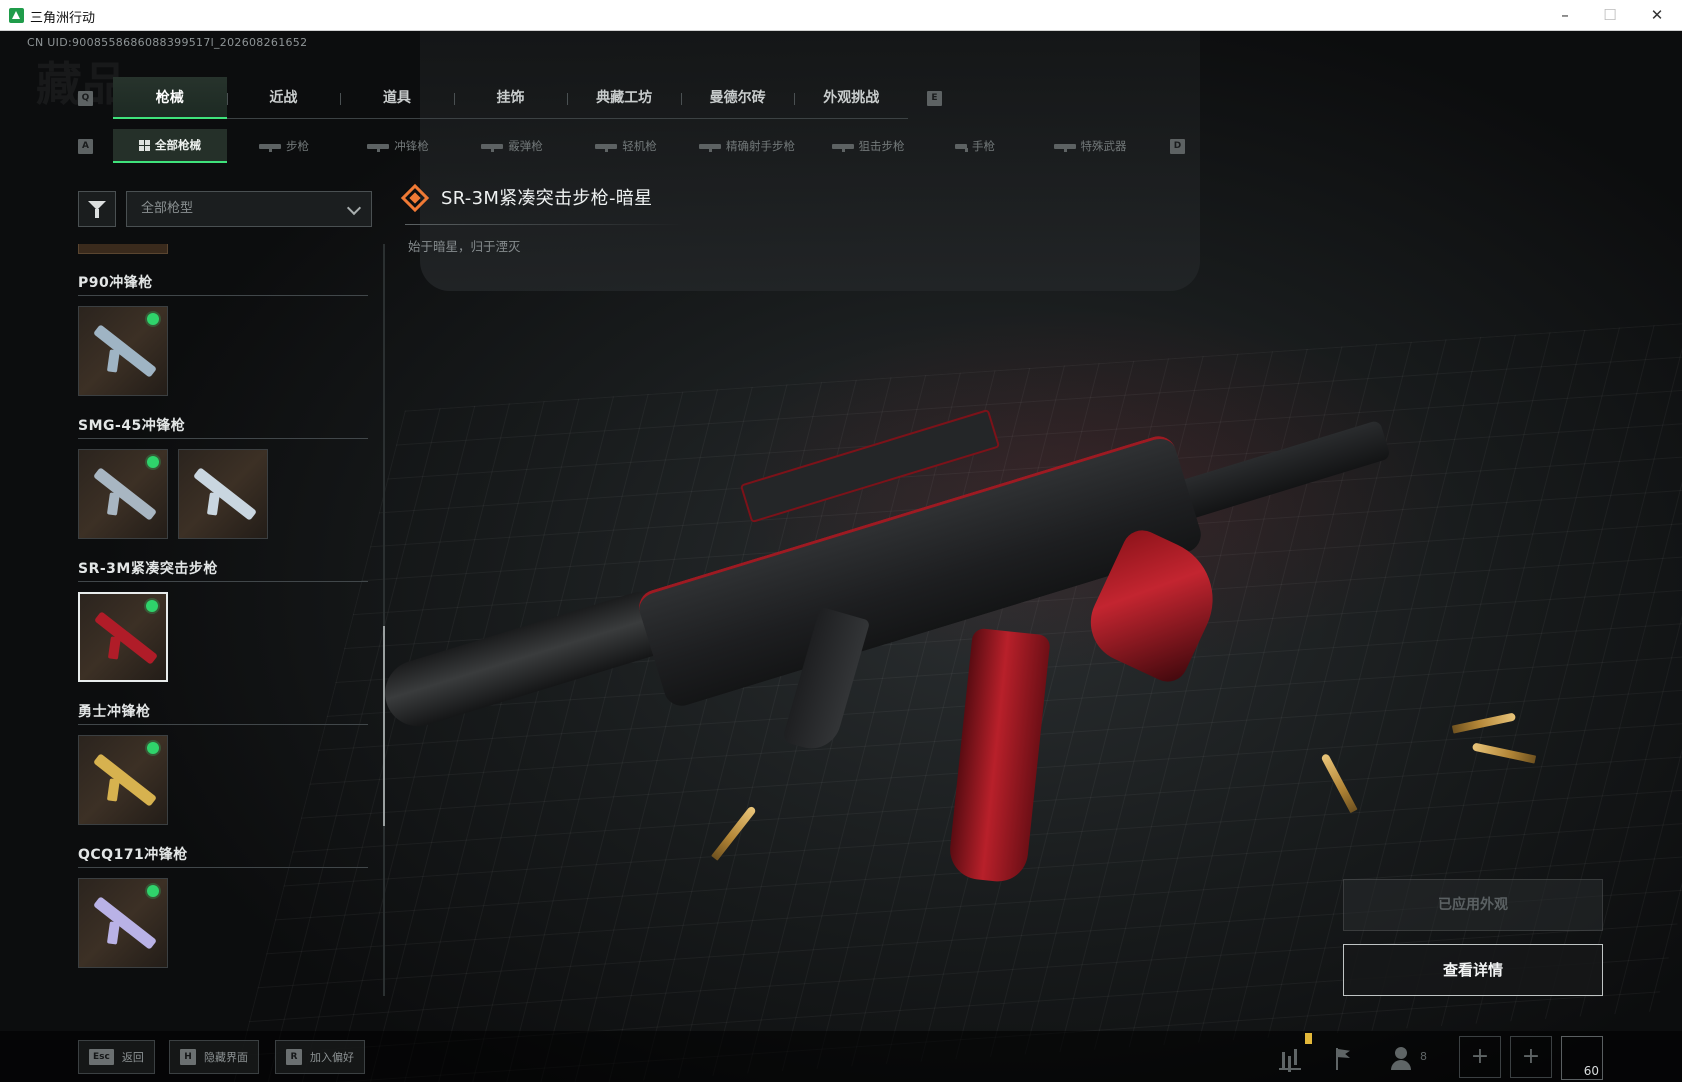  What do you see at coordinates (63, 18) in the screenshot?
I see `window-title: 三角洲行动` at bounding box center [63, 18].